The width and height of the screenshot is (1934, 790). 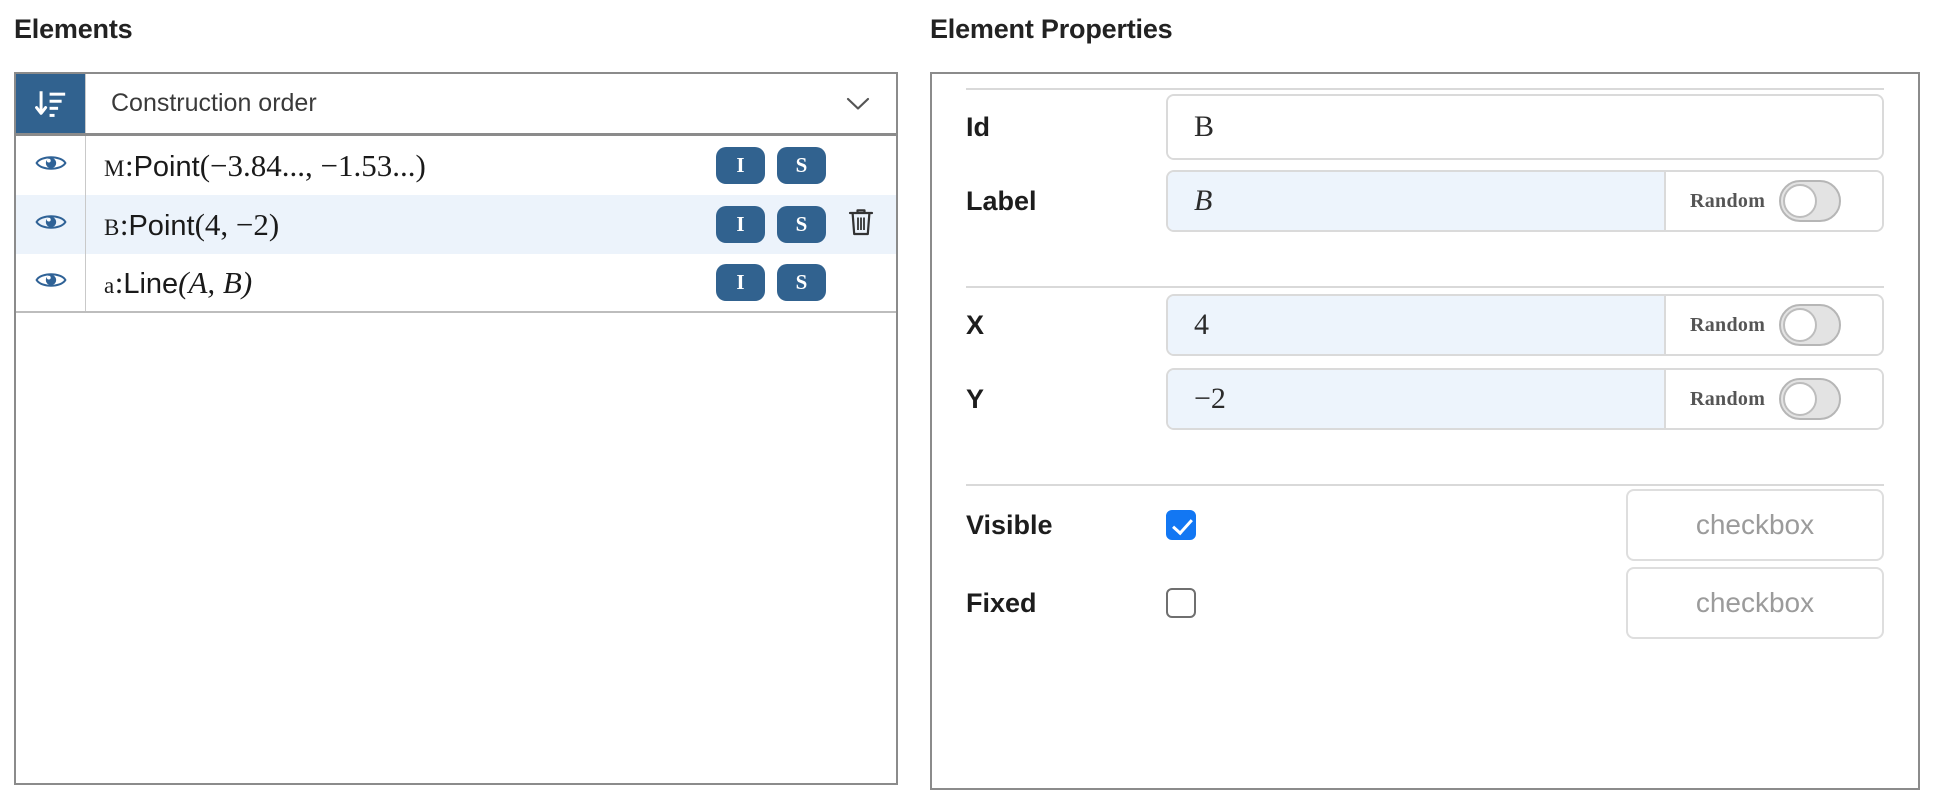 What do you see at coordinates (1755, 603) in the screenshot?
I see `fixed-checkbox-type-box: checkbox` at bounding box center [1755, 603].